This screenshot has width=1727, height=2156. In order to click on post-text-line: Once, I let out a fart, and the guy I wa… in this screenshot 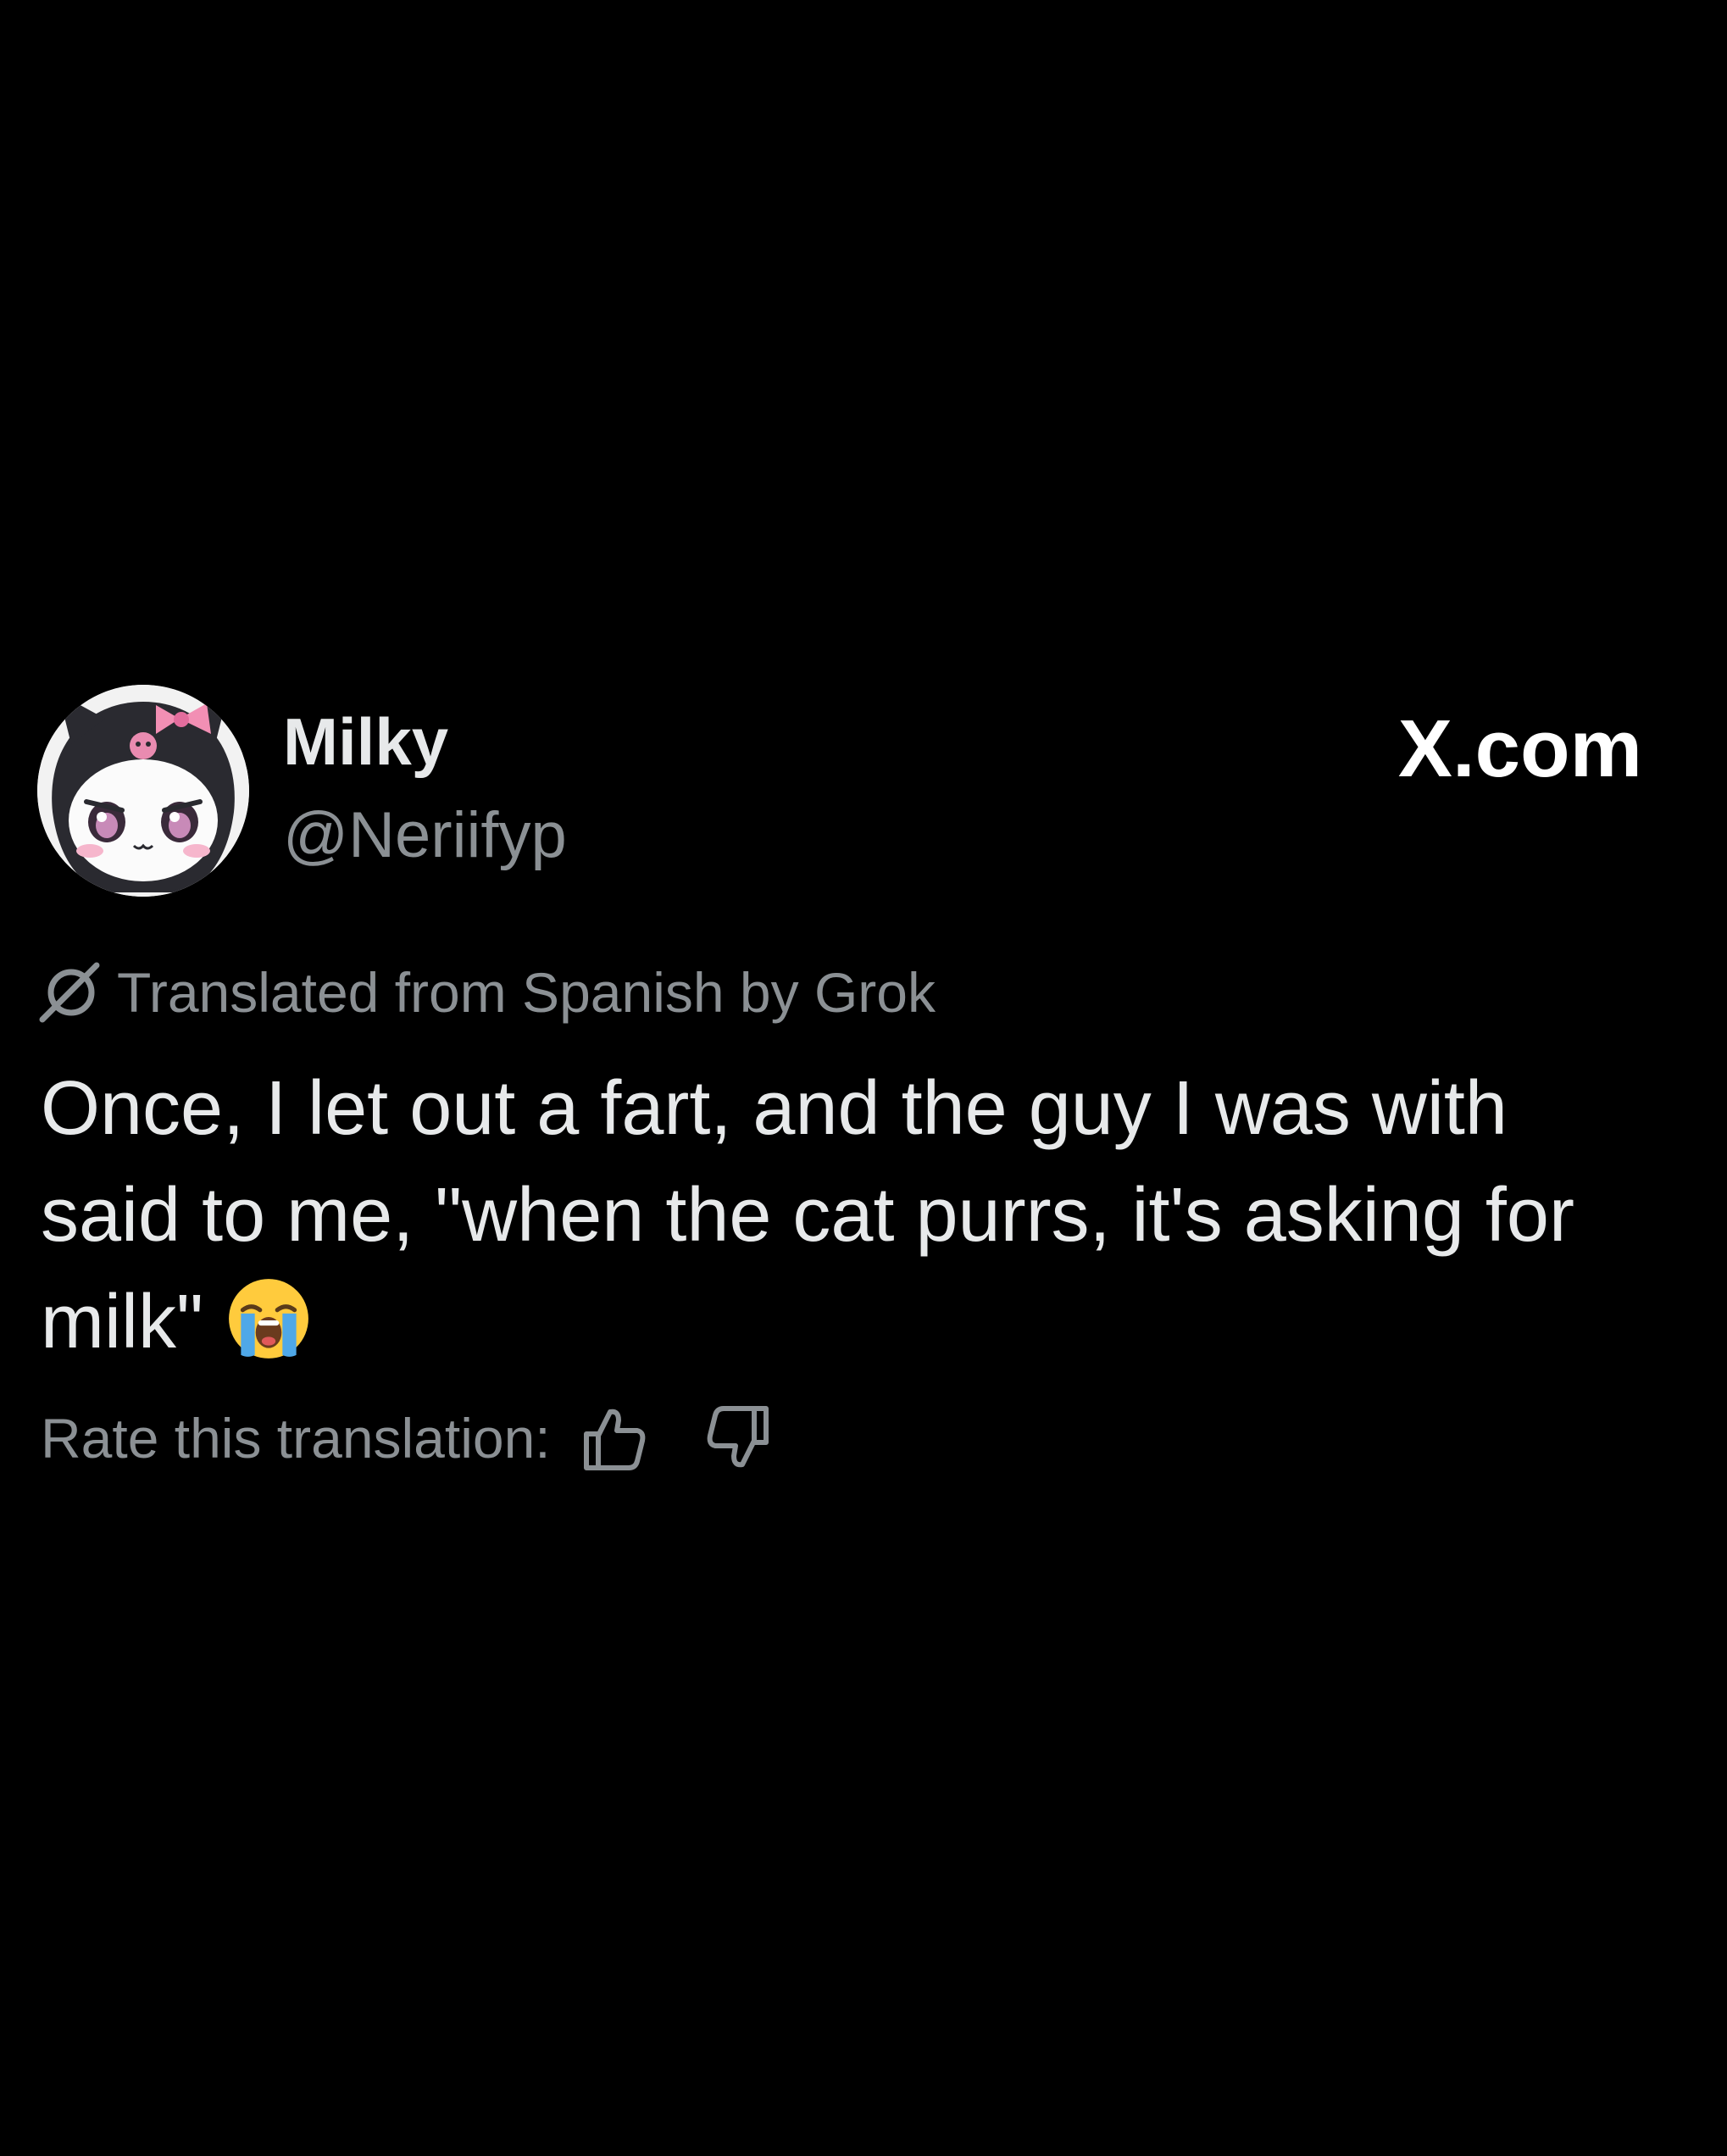, I will do `click(774, 1108)`.